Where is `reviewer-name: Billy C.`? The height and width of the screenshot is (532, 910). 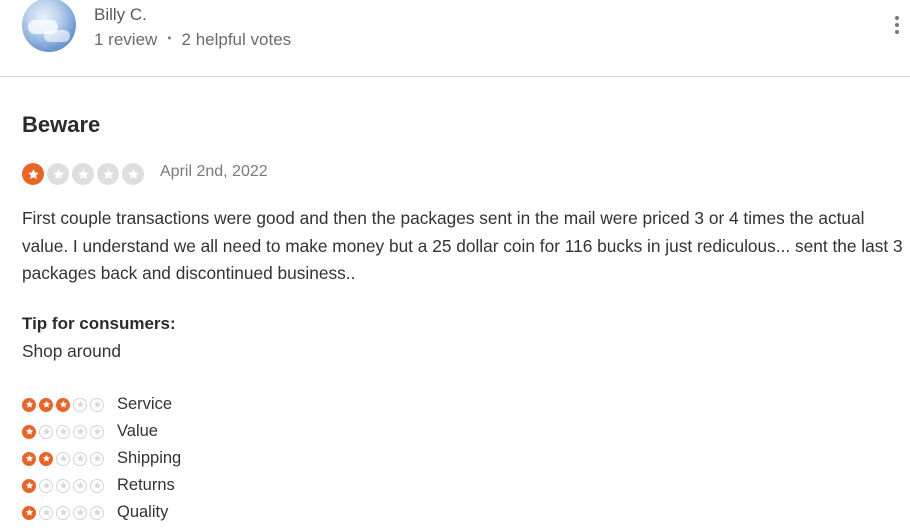 reviewer-name: Billy C. is located at coordinates (120, 15).